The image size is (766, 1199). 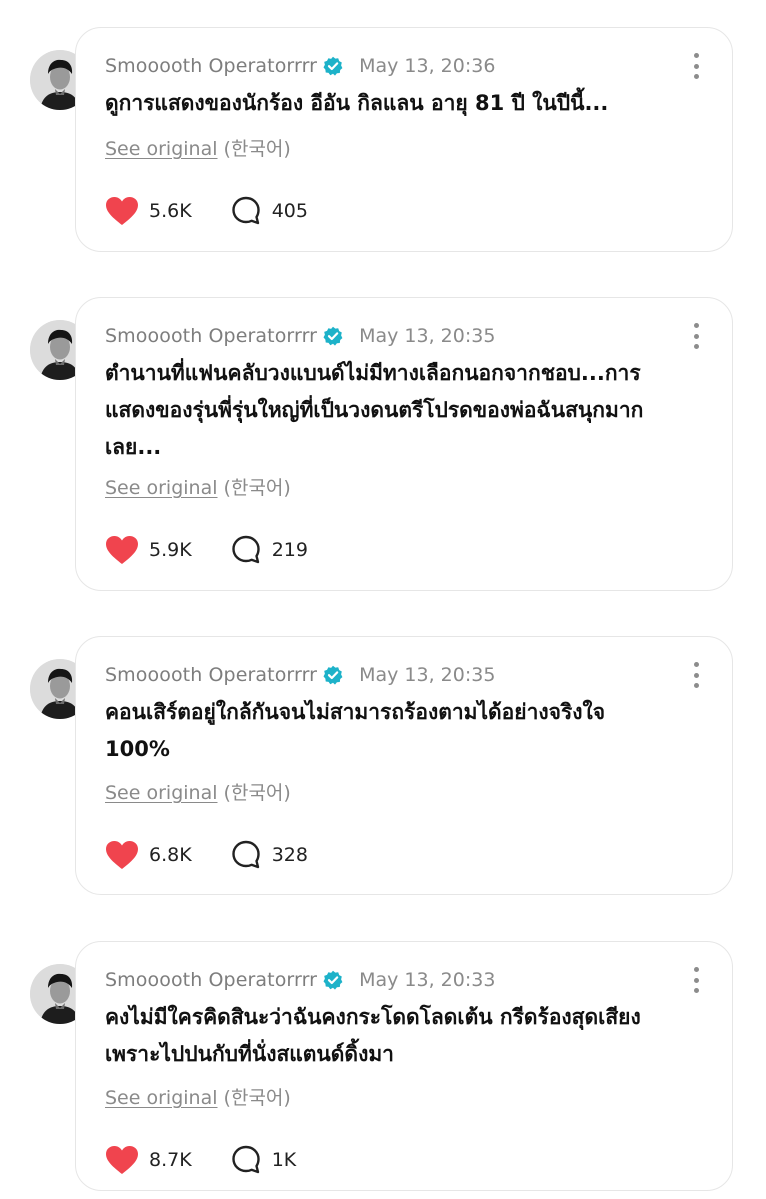 What do you see at coordinates (427, 66) in the screenshot?
I see `post-timestamp: May 13, 20:36` at bounding box center [427, 66].